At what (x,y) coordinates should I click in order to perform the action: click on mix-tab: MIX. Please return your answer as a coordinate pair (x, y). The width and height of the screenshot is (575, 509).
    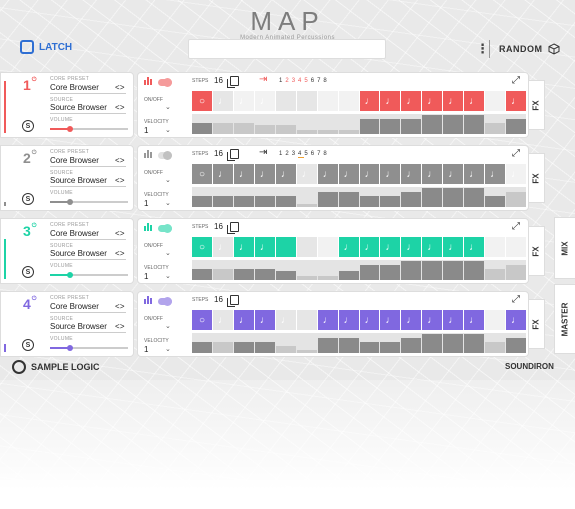
    Looking at the image, I should click on (564, 248).